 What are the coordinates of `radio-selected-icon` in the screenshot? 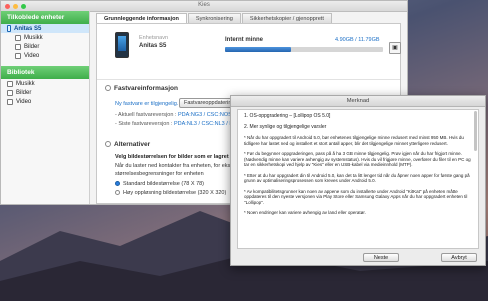 It's located at (117, 184).